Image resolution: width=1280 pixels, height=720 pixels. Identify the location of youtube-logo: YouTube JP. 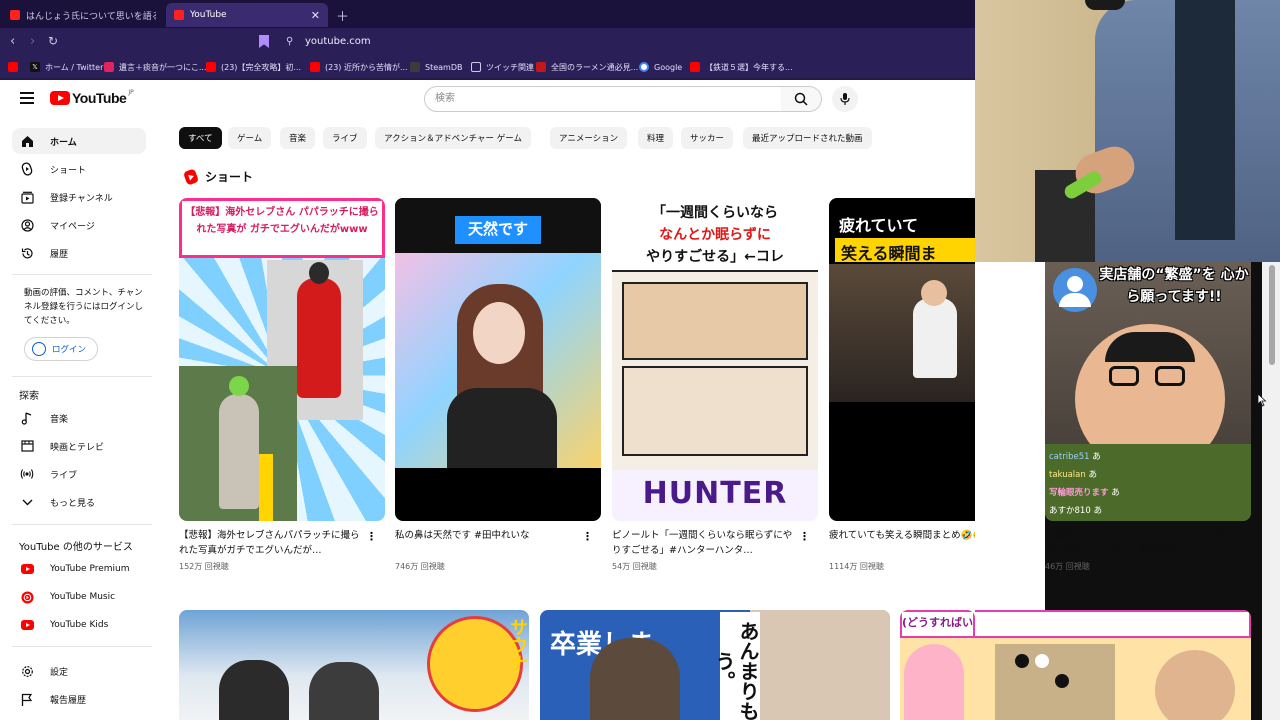
(92, 97).